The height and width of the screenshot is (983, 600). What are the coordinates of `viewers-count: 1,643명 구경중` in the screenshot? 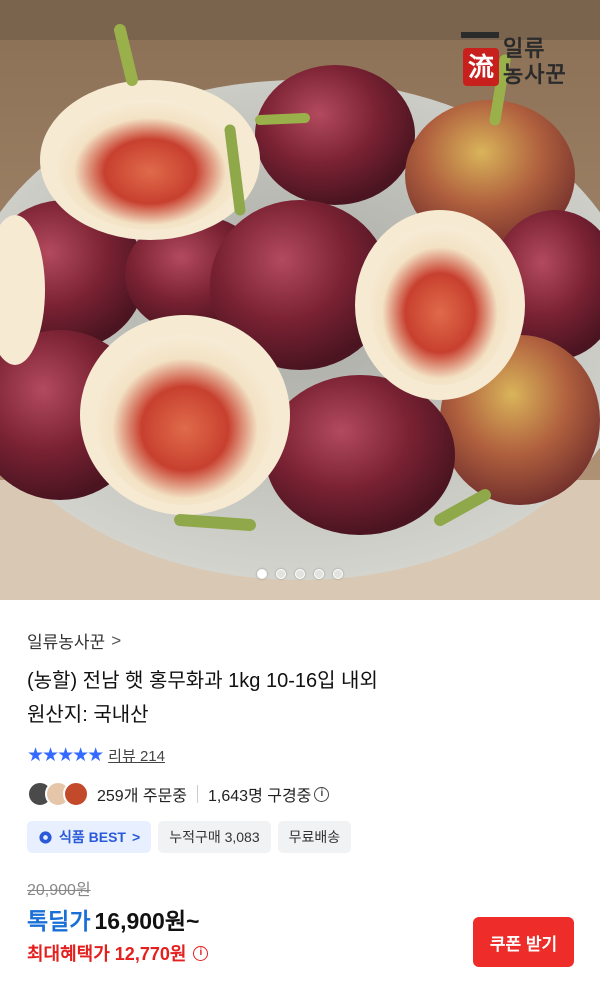 It's located at (260, 796).